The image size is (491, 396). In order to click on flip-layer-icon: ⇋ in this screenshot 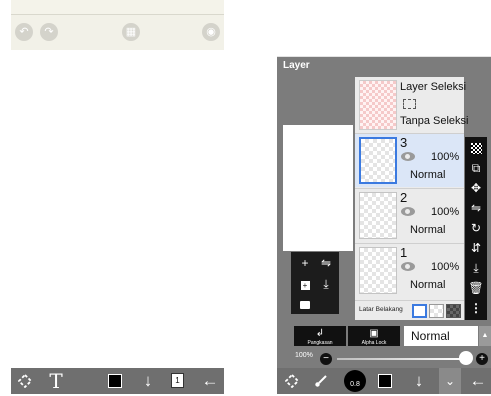, I will do `click(326, 263)`.